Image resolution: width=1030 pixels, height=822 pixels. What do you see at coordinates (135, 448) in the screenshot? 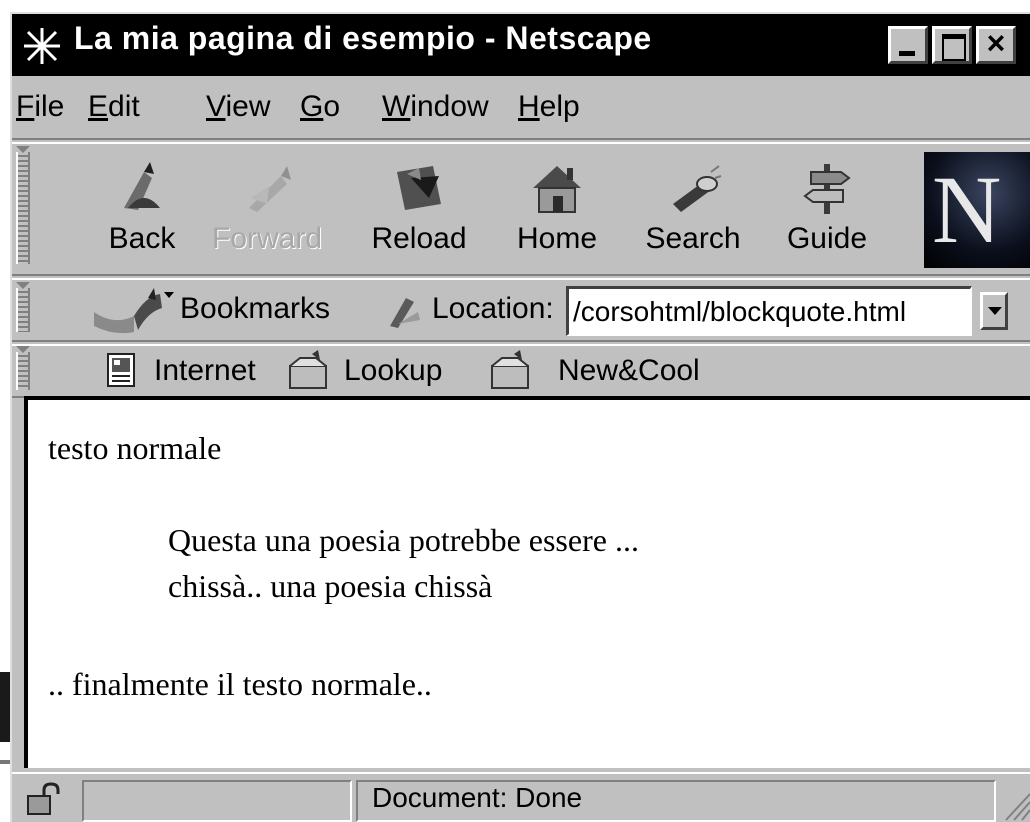
I see `normal-text-line: testo normale` at bounding box center [135, 448].